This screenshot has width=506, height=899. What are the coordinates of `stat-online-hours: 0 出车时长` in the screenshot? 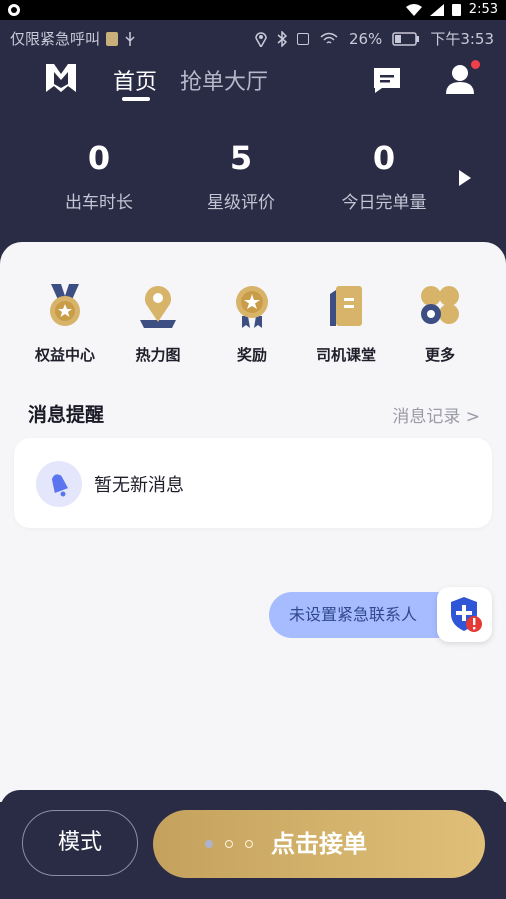 It's located at (99, 176).